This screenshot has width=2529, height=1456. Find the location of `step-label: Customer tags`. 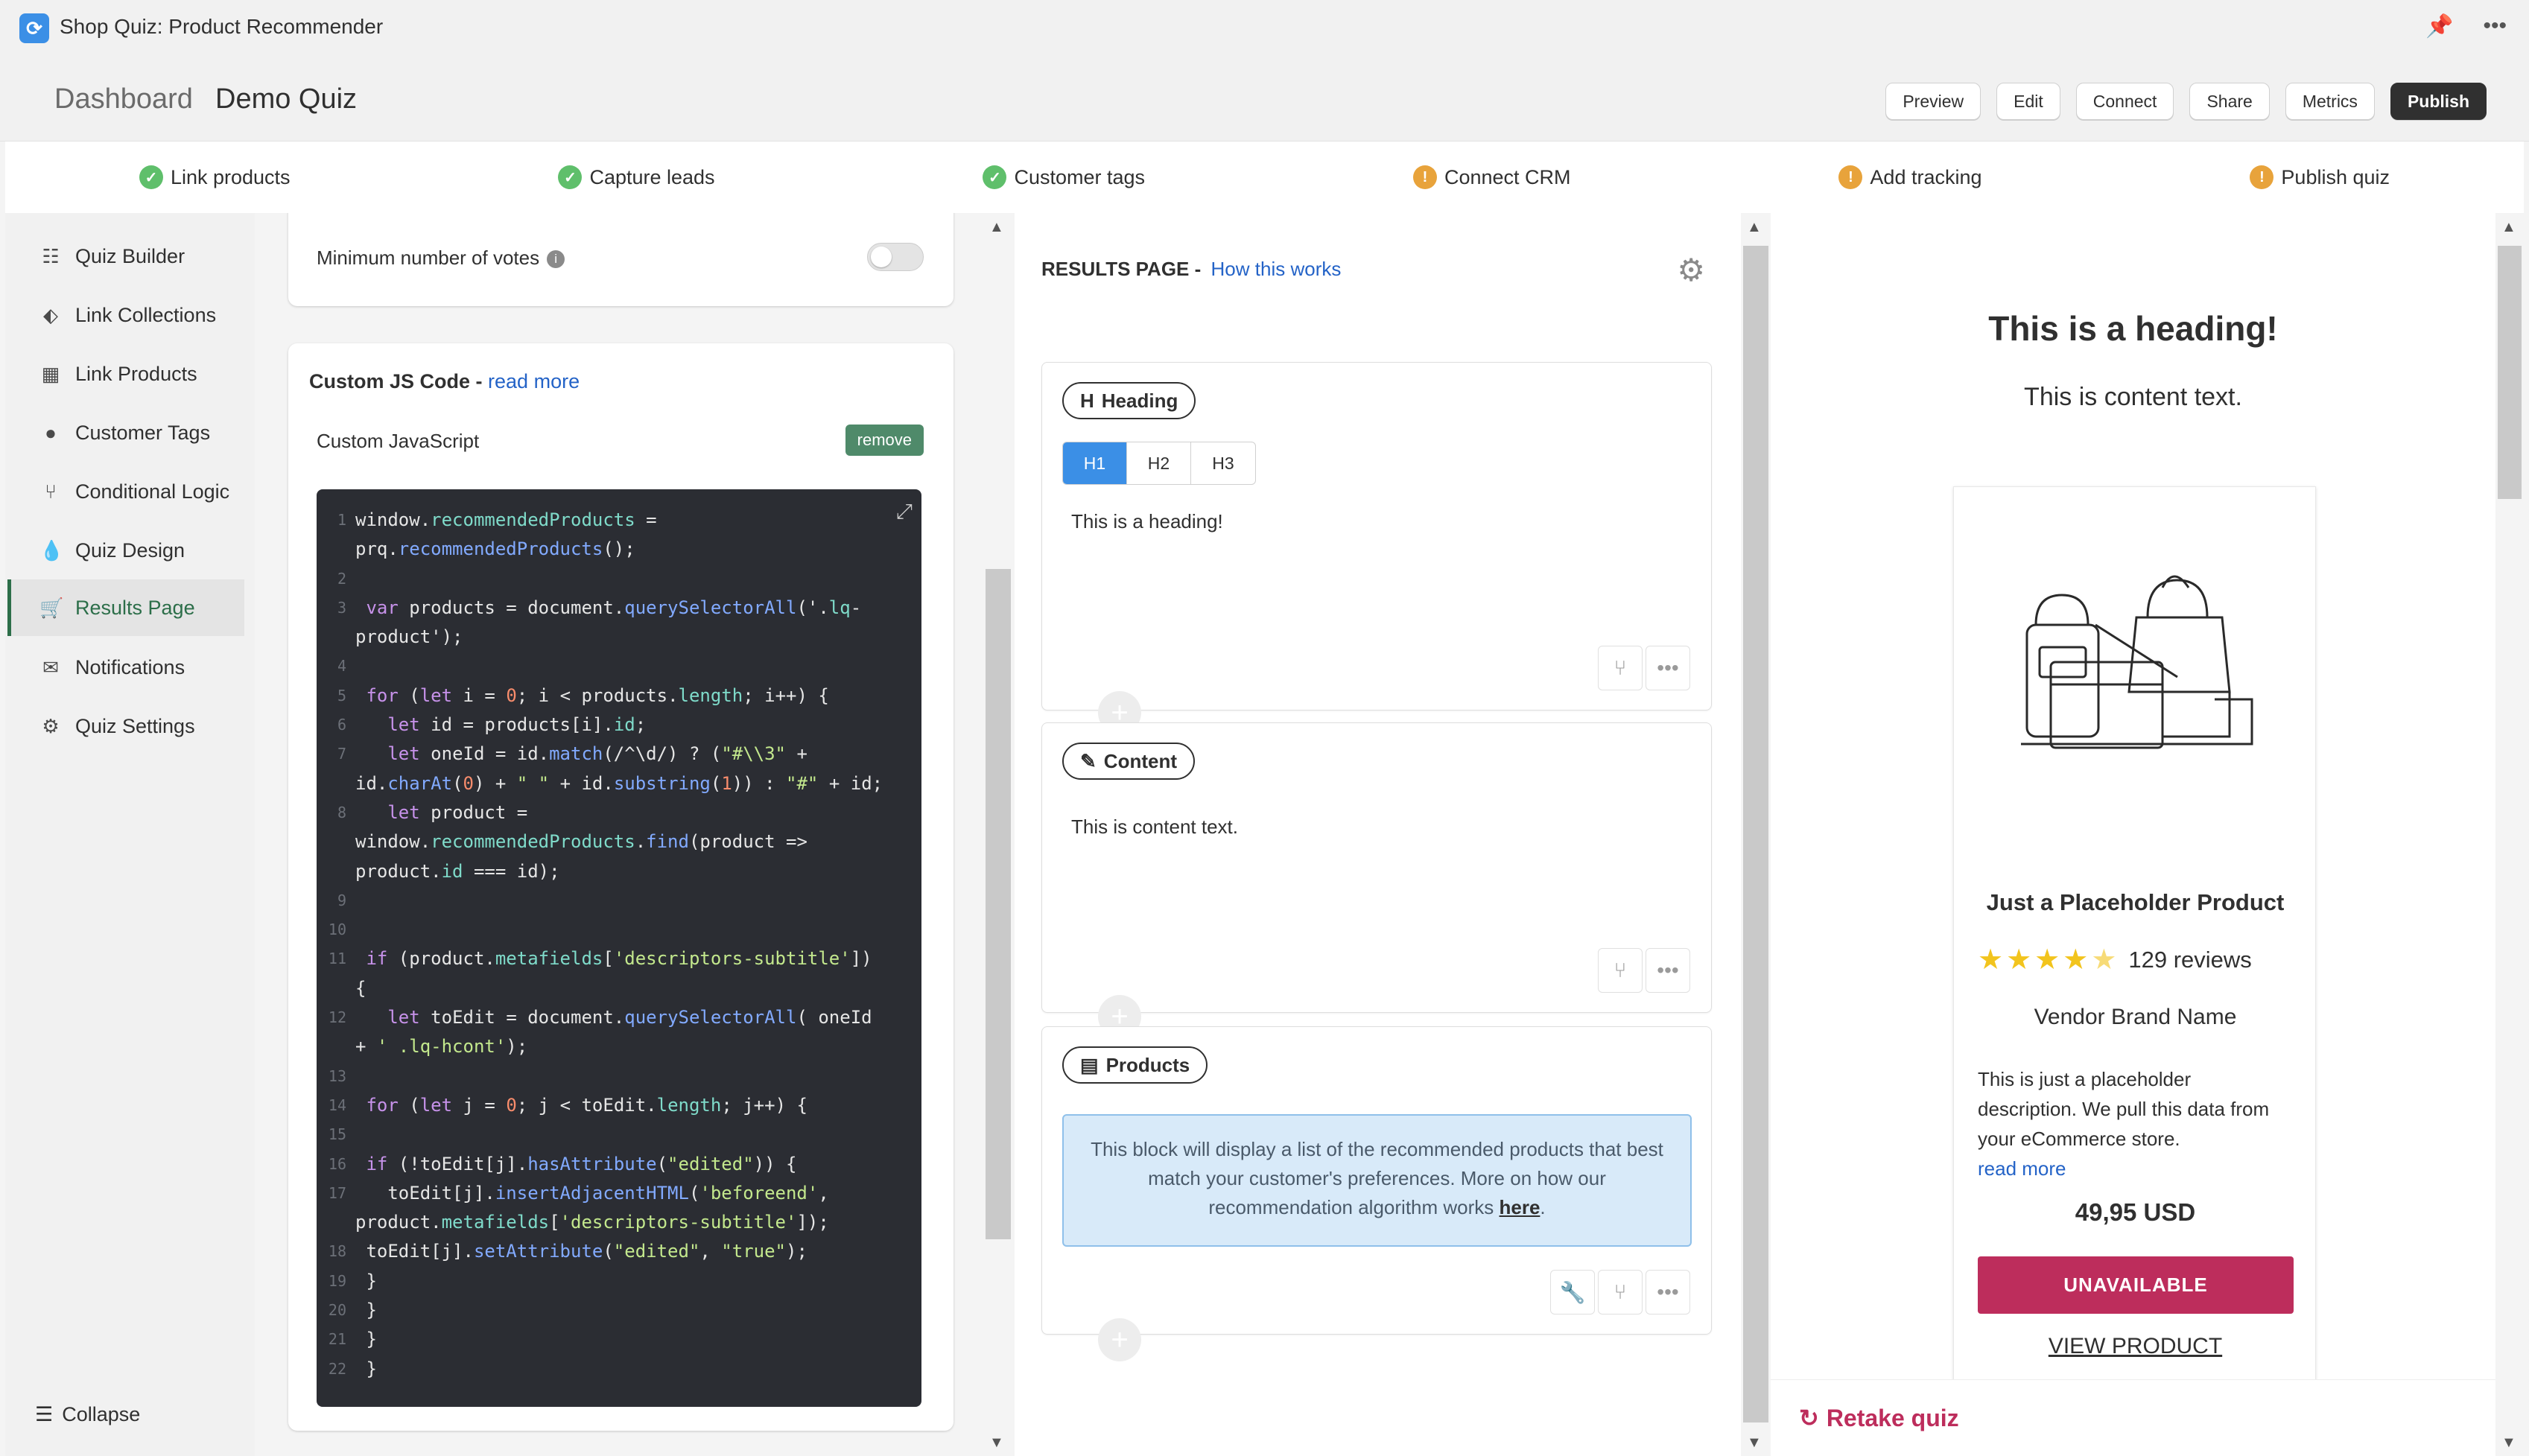

step-label: Customer tags is located at coordinates (1080, 176).